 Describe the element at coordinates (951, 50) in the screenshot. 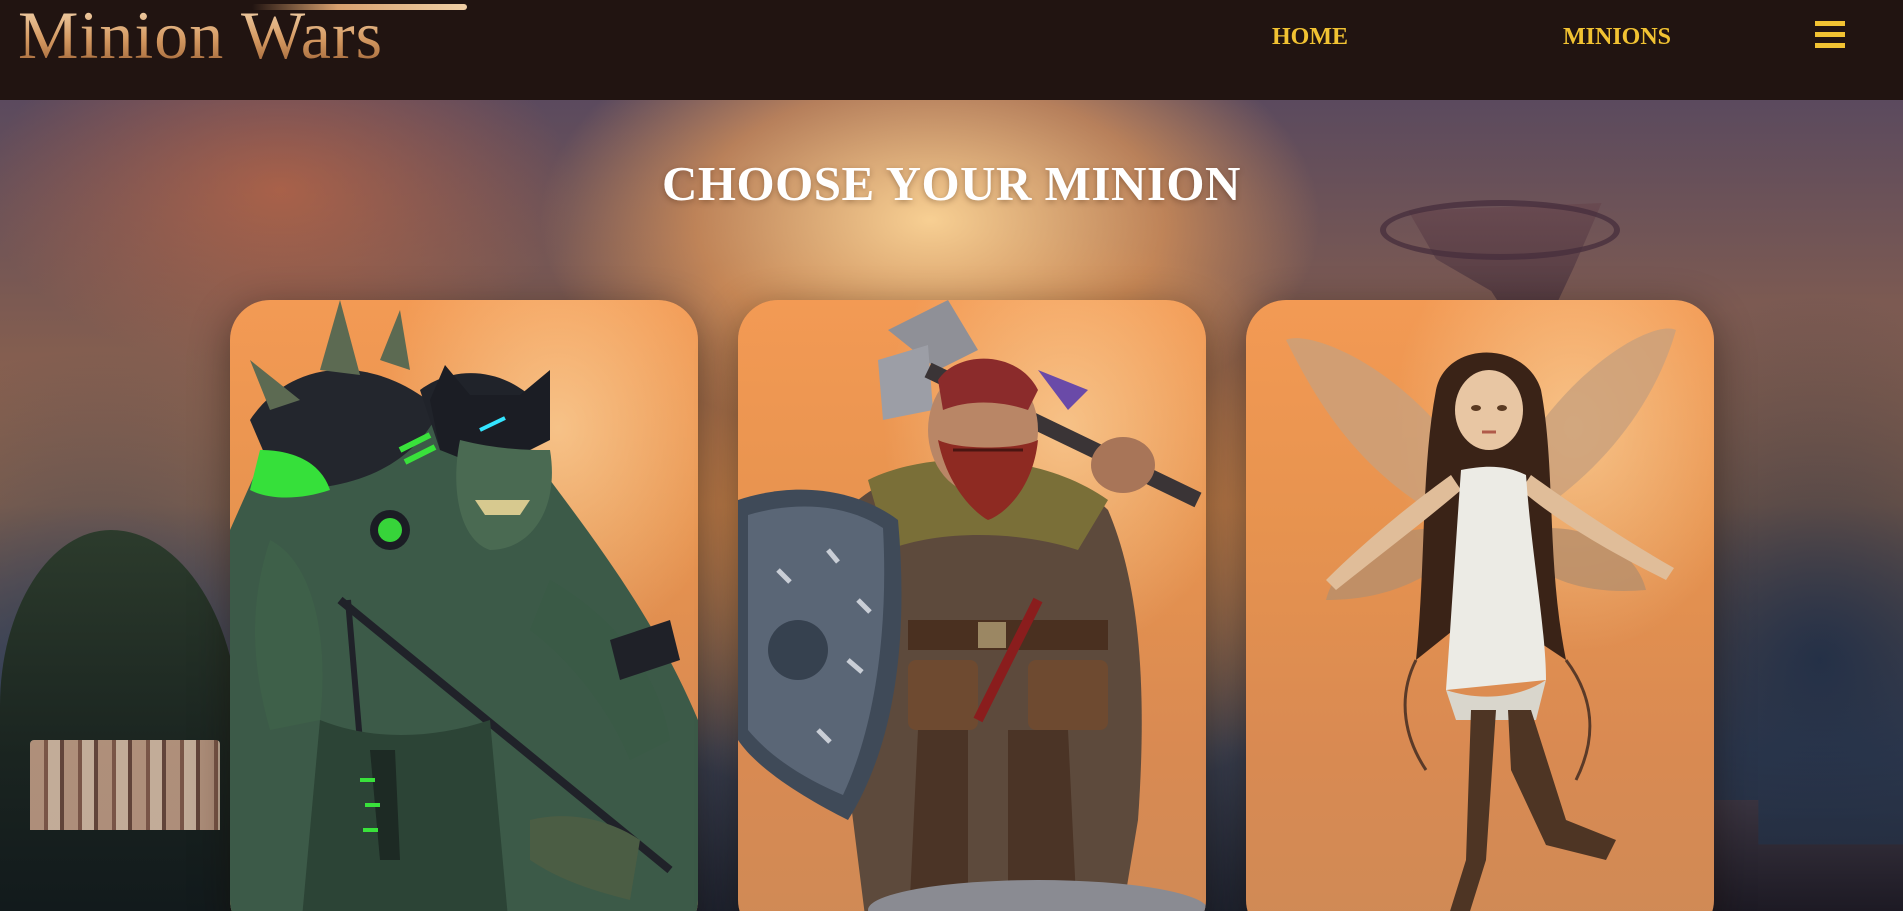

I see `top-navbar: Minion Wars HOME MINIONS` at that location.